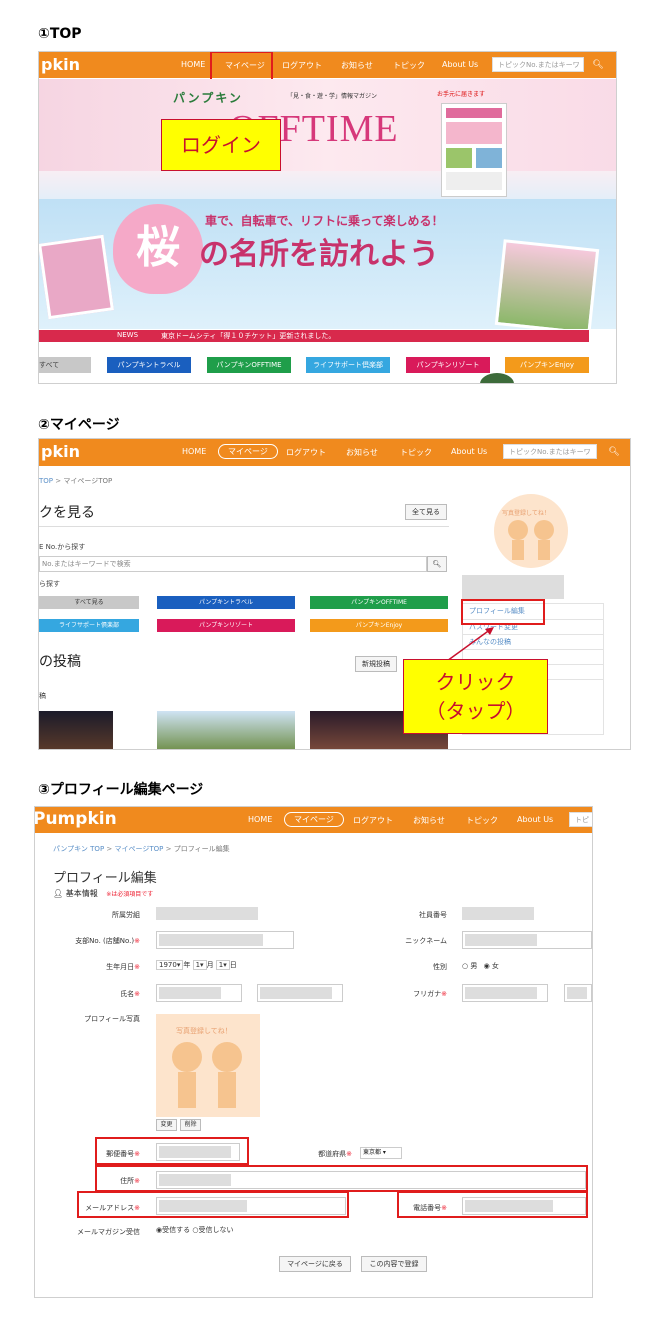 Image resolution: width=663 pixels, height=1333 pixels. Describe the element at coordinates (335, 1154) in the screenshot. I see `label-pref: 都道府県※` at that location.